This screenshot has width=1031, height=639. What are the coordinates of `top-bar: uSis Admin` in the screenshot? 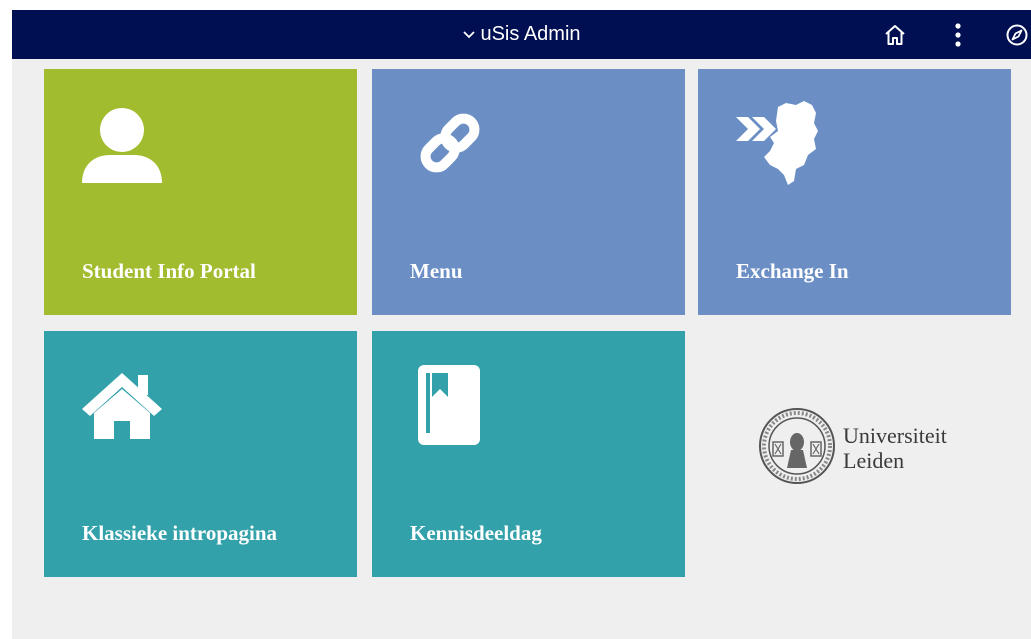 It's located at (521, 34).